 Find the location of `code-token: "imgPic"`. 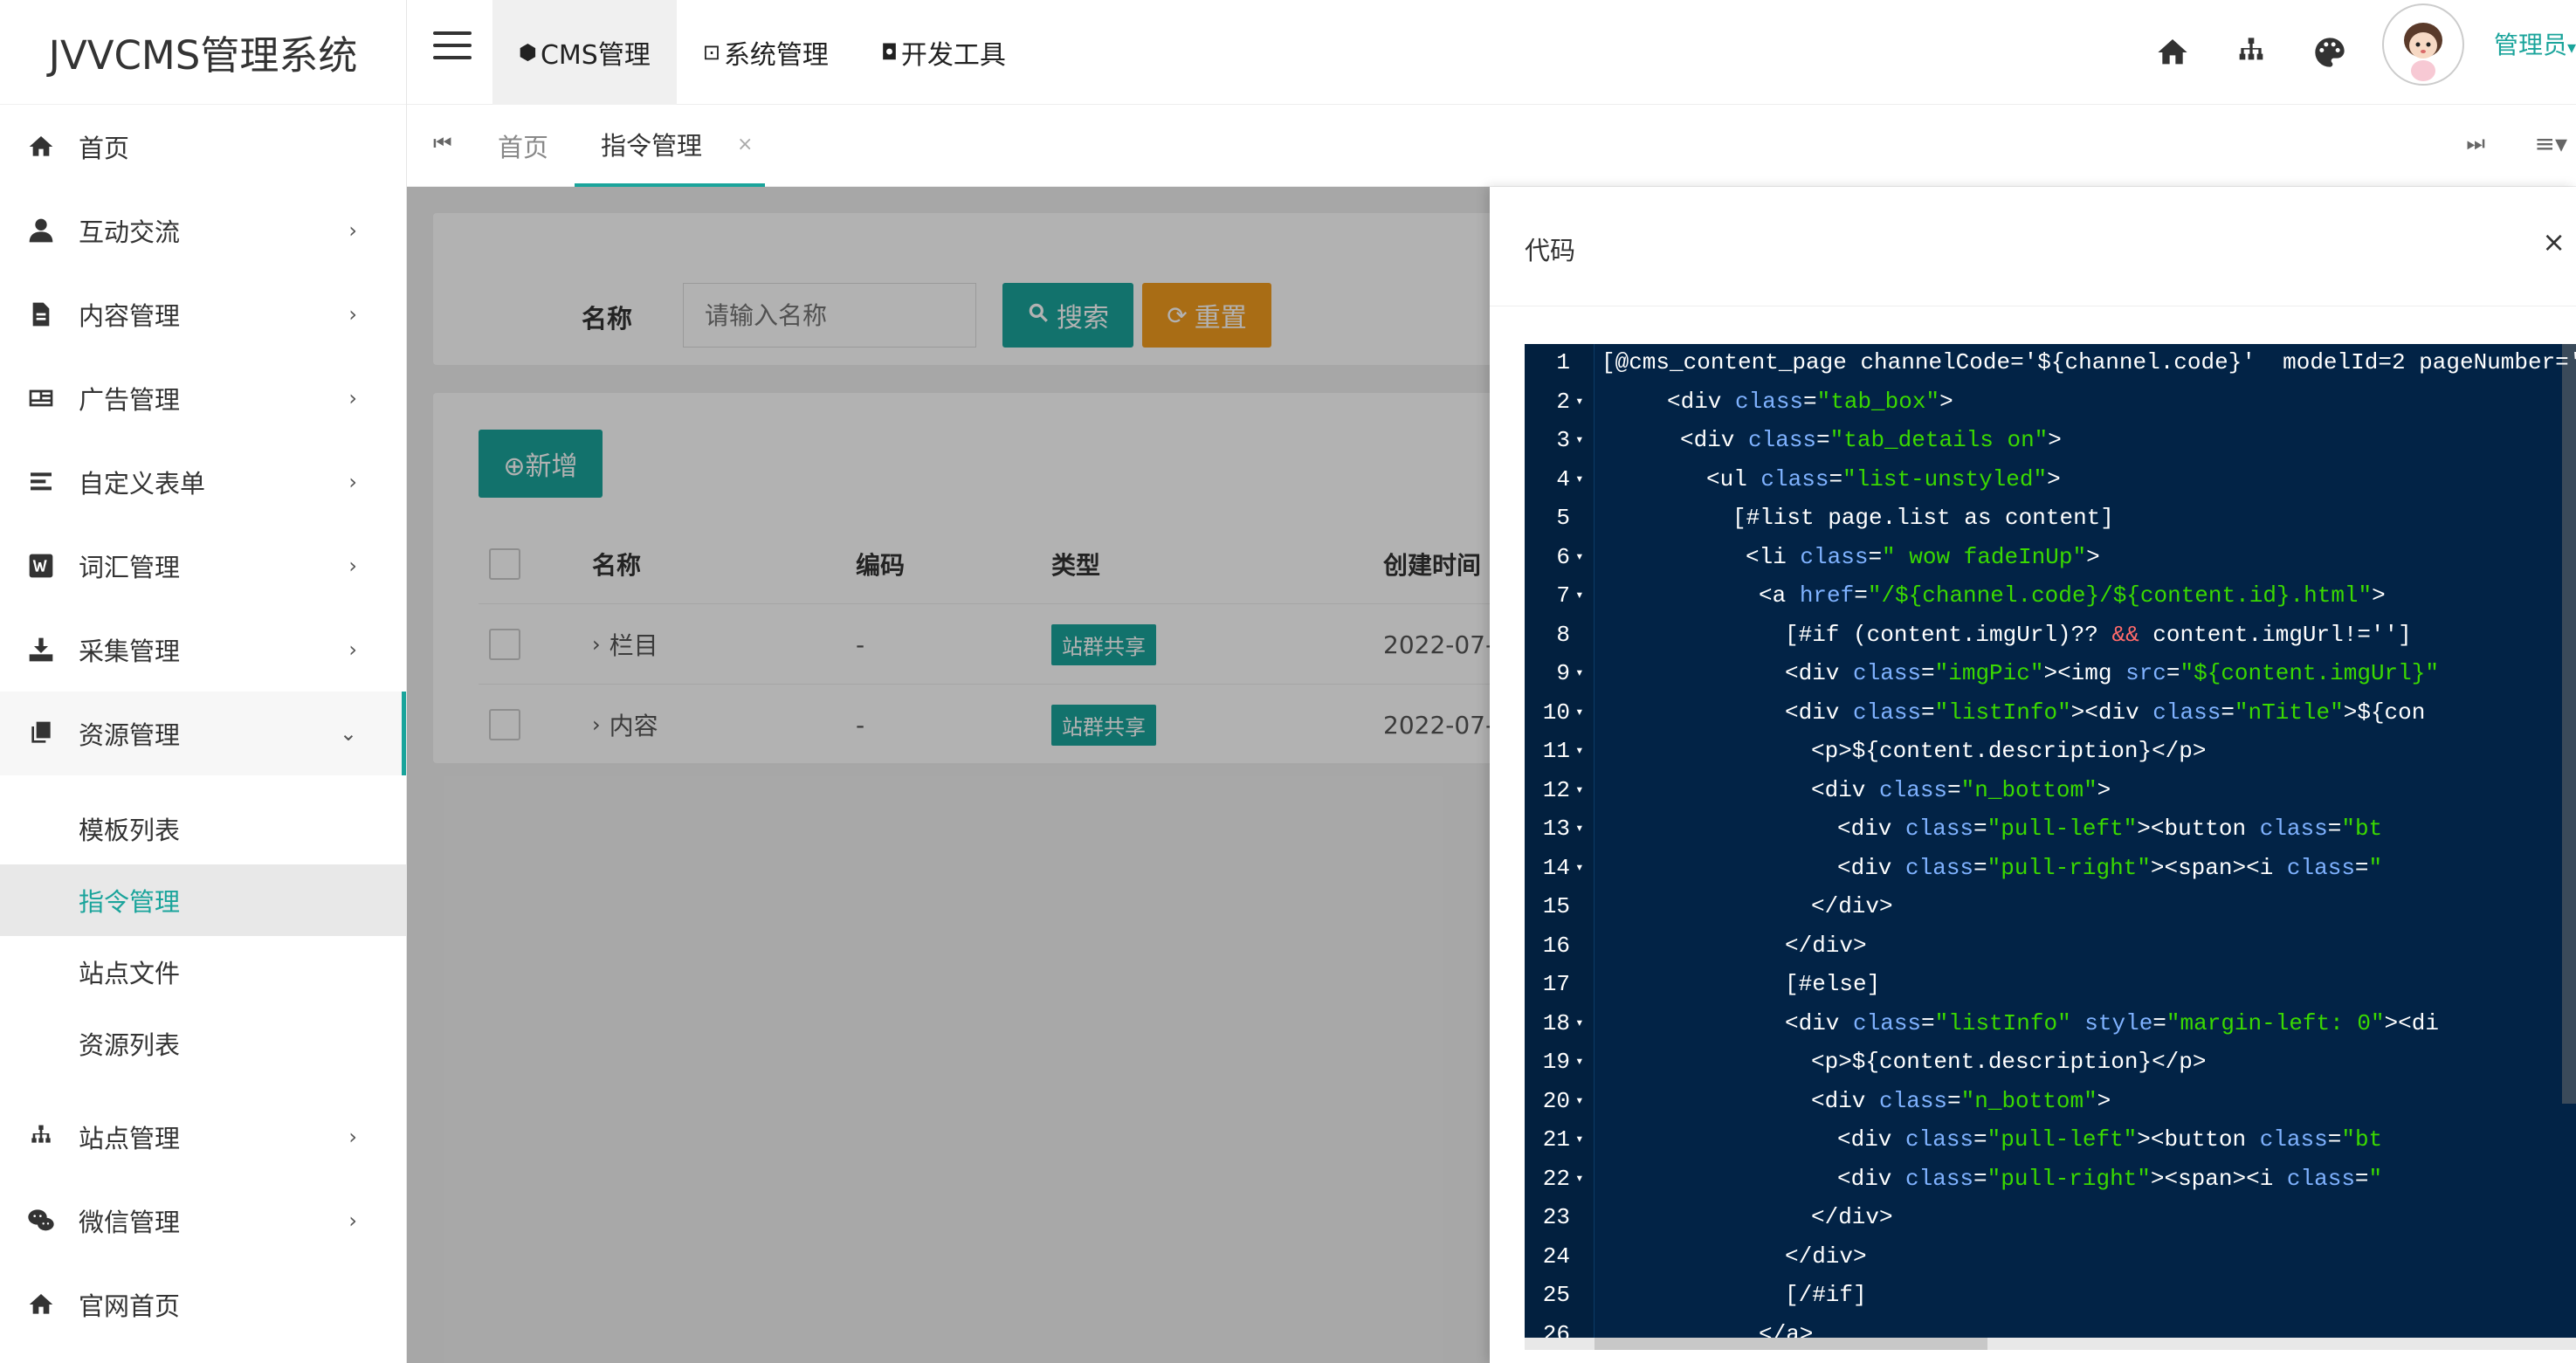

code-token: "imgPic" is located at coordinates (1989, 673).